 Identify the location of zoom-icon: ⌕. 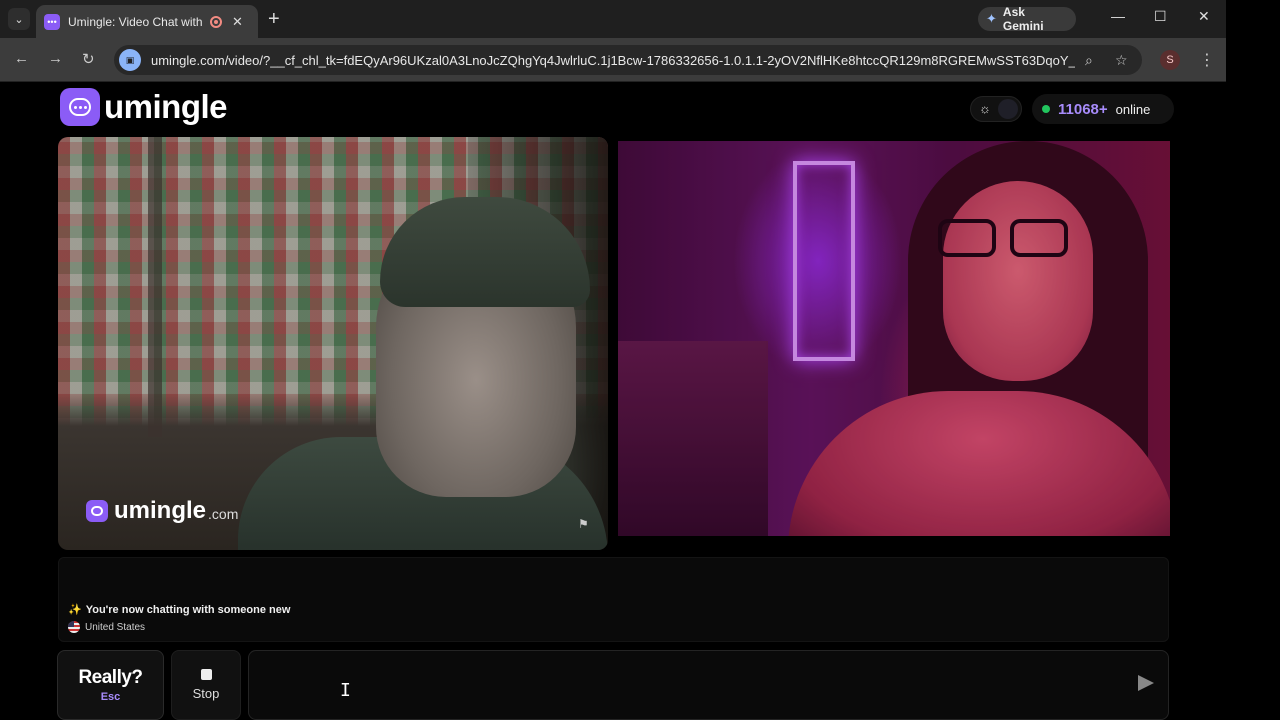
(1089, 60).